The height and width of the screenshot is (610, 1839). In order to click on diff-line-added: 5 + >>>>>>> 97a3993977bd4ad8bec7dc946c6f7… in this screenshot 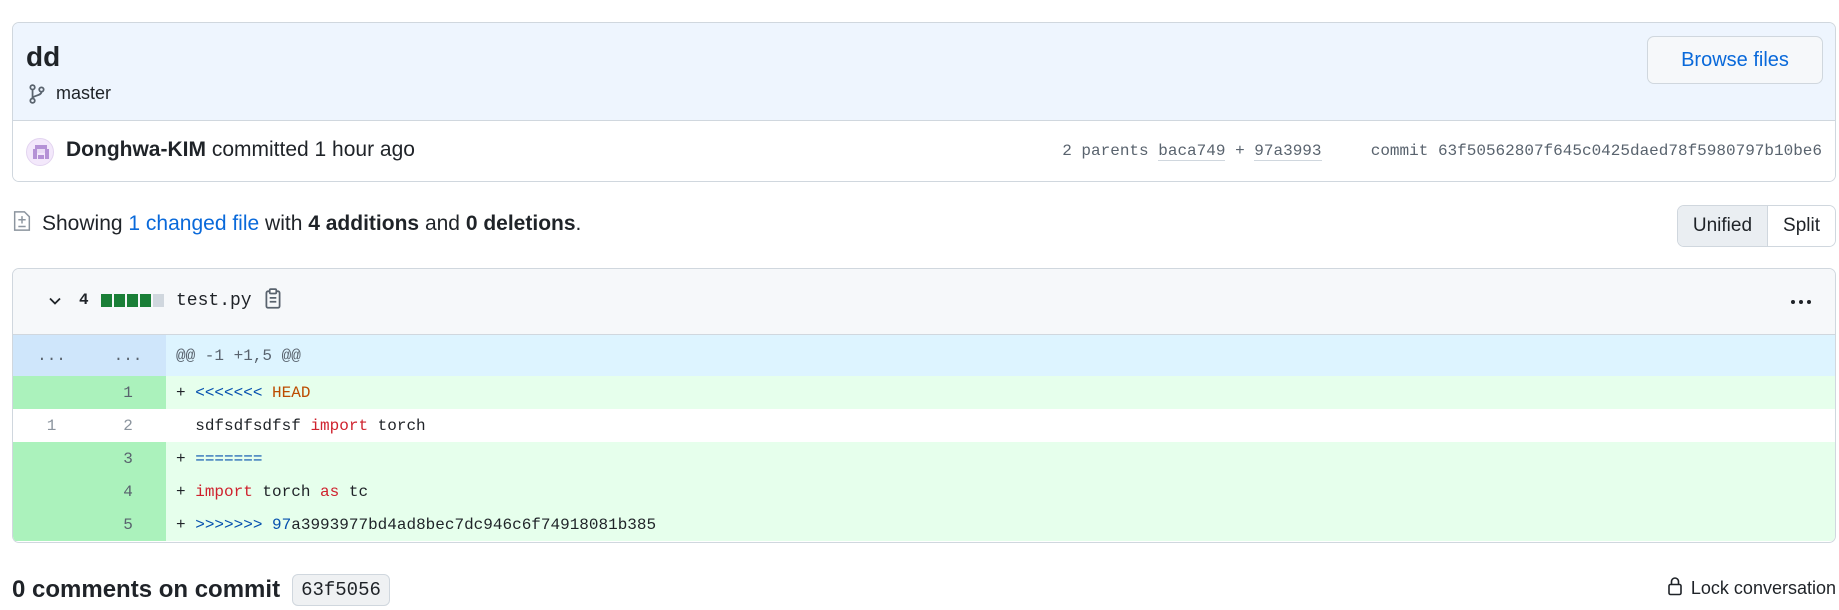, I will do `click(924, 524)`.